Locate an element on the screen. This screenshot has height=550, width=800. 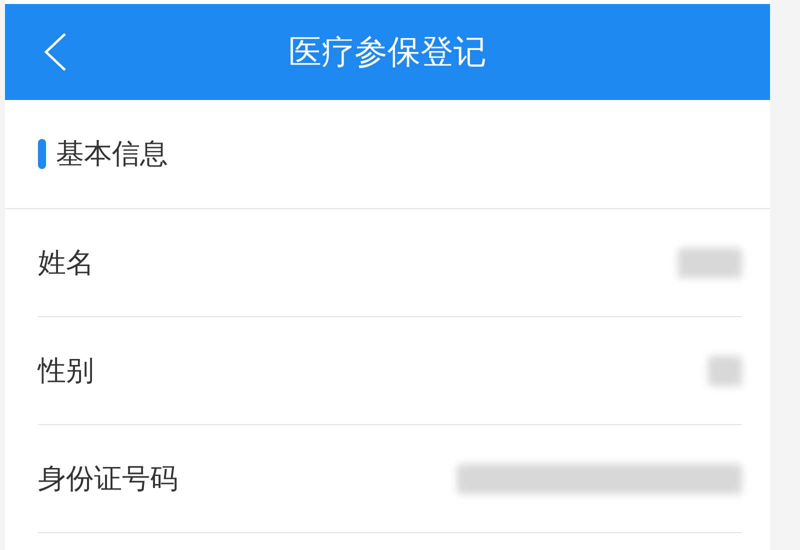
field-label: 性别 is located at coordinates (66, 370).